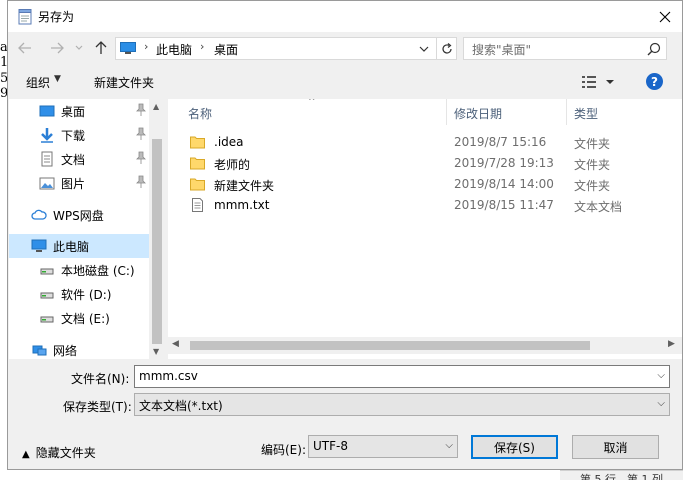 The width and height of the screenshot is (683, 480). I want to click on back-button, so click(25, 48).